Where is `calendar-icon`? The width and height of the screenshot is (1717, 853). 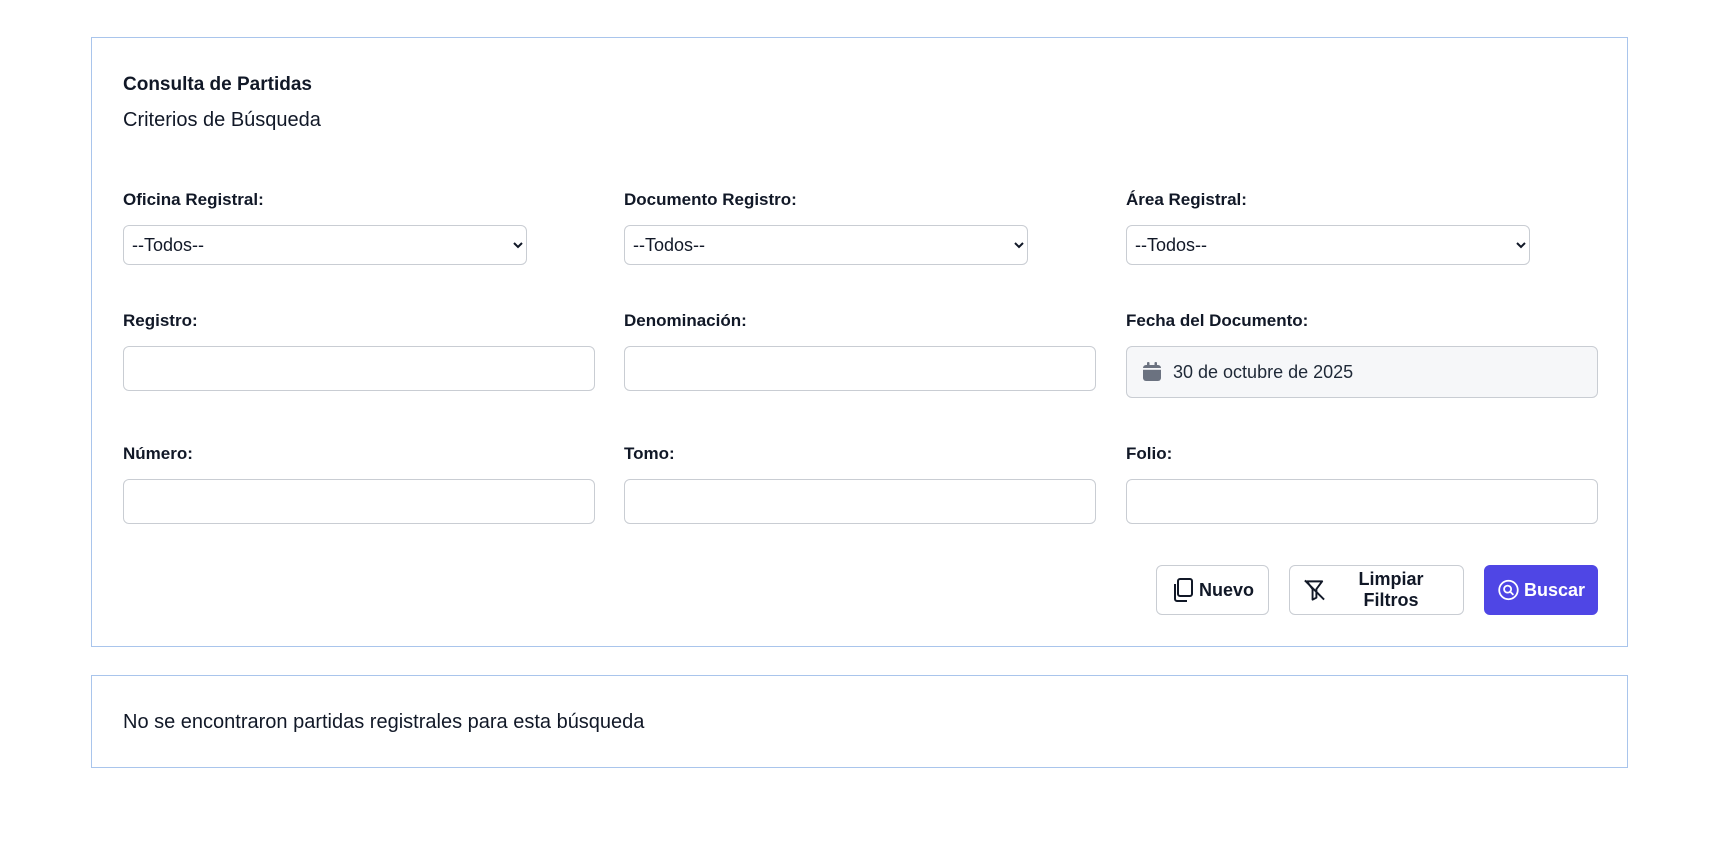 calendar-icon is located at coordinates (1152, 372).